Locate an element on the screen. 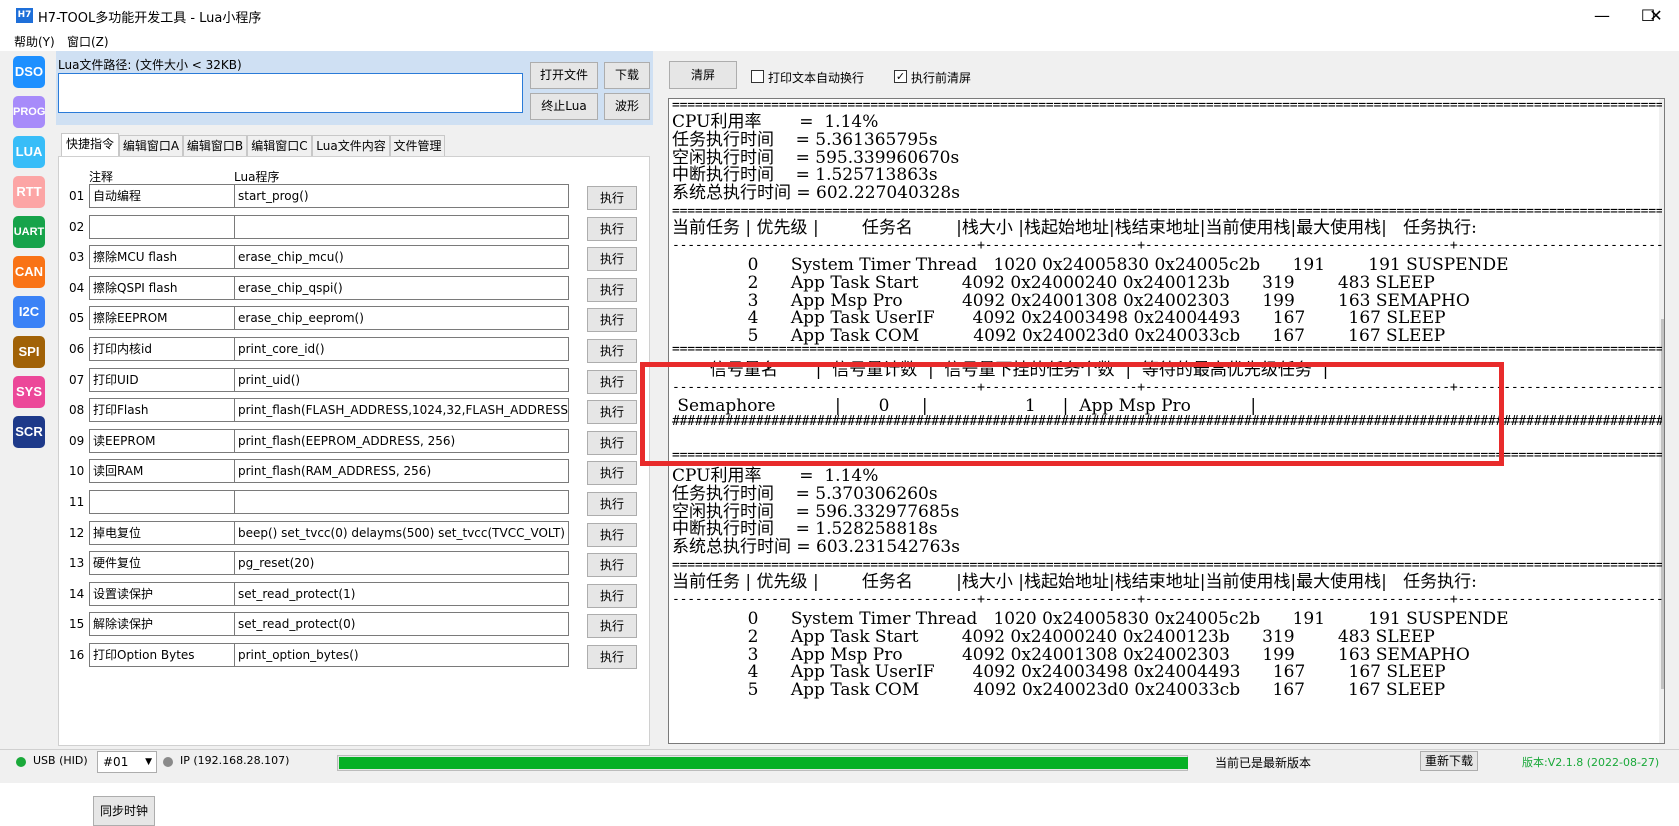 Image resolution: width=1679 pixels, height=826 pixels. command-program-field: print_option_bytes() is located at coordinates (401, 655).